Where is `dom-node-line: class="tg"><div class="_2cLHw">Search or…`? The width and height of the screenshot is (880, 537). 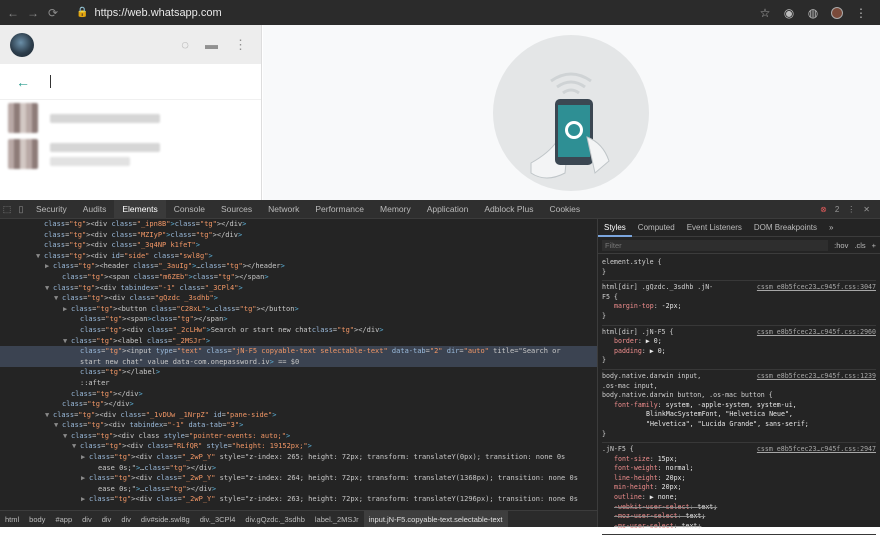 dom-node-line: class="tg"><div class="_2cLHw">Search or… is located at coordinates (298, 330).